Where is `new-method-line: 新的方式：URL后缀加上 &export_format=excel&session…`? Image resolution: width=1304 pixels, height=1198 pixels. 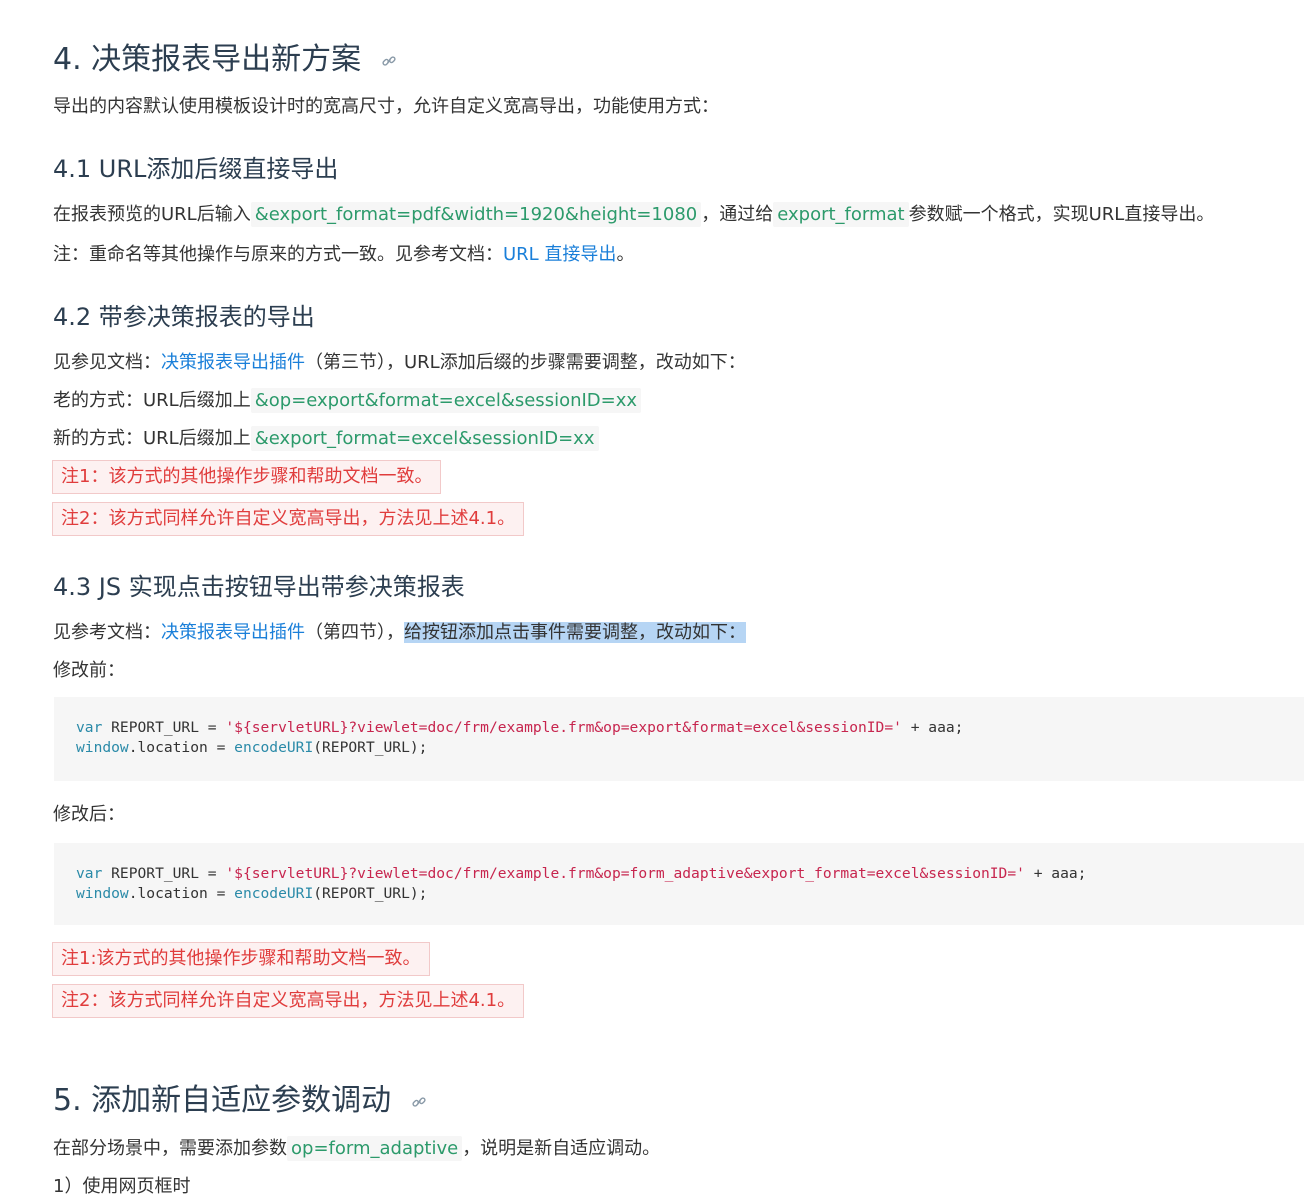
new-method-line: 新的方式：URL后缀加上 &export_format=excel&session… is located at coordinates (326, 437).